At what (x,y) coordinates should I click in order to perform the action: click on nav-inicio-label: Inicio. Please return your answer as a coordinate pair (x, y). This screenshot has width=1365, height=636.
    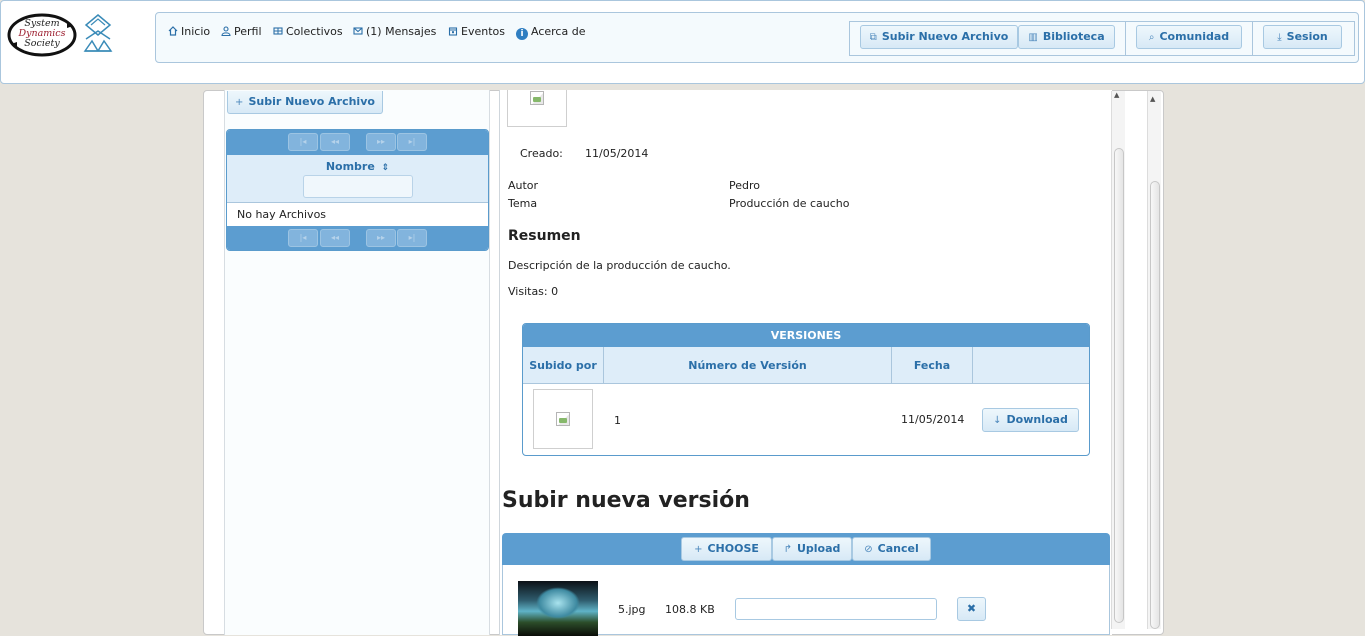
    Looking at the image, I should click on (196, 31).